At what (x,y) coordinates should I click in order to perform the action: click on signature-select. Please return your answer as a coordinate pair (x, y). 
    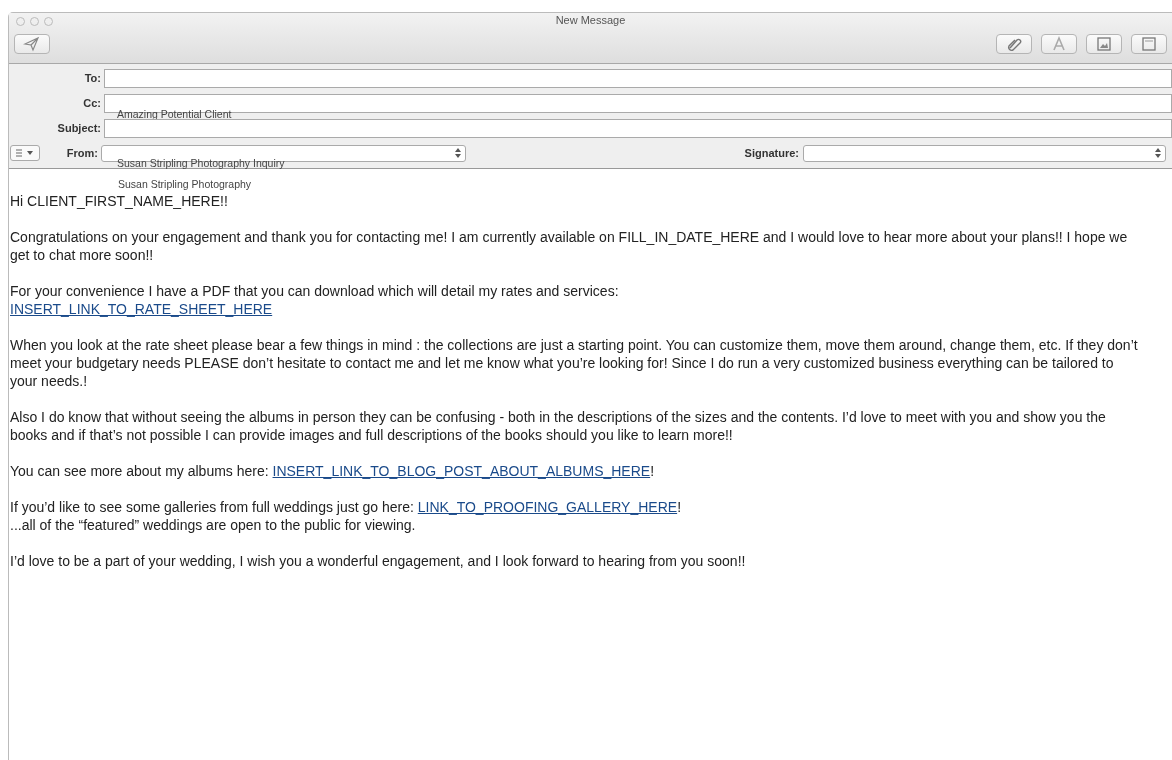
    Looking at the image, I should click on (984, 153).